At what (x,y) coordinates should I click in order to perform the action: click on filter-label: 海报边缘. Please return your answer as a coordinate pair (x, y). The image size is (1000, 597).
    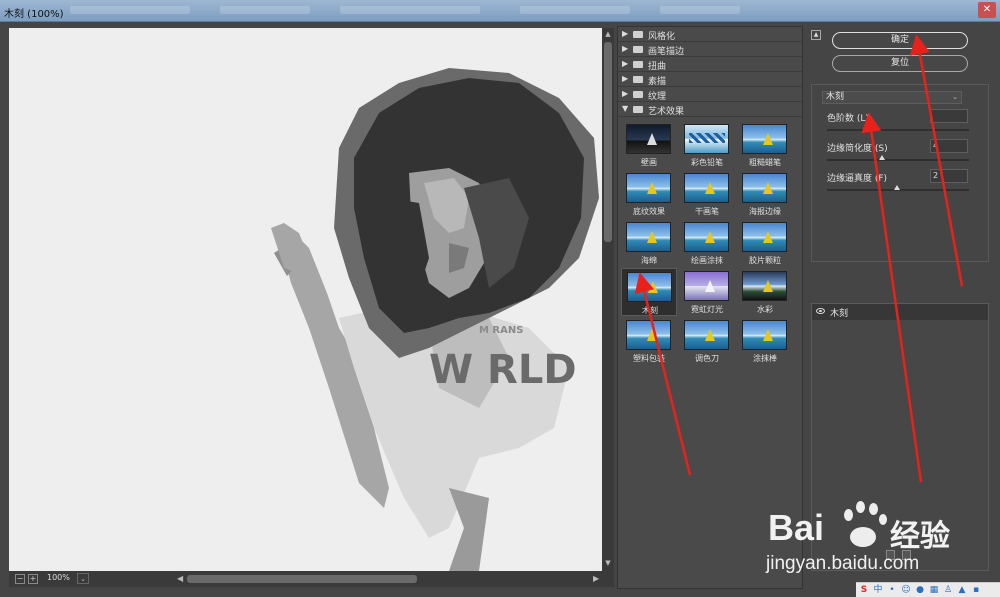
    Looking at the image, I should click on (765, 211).